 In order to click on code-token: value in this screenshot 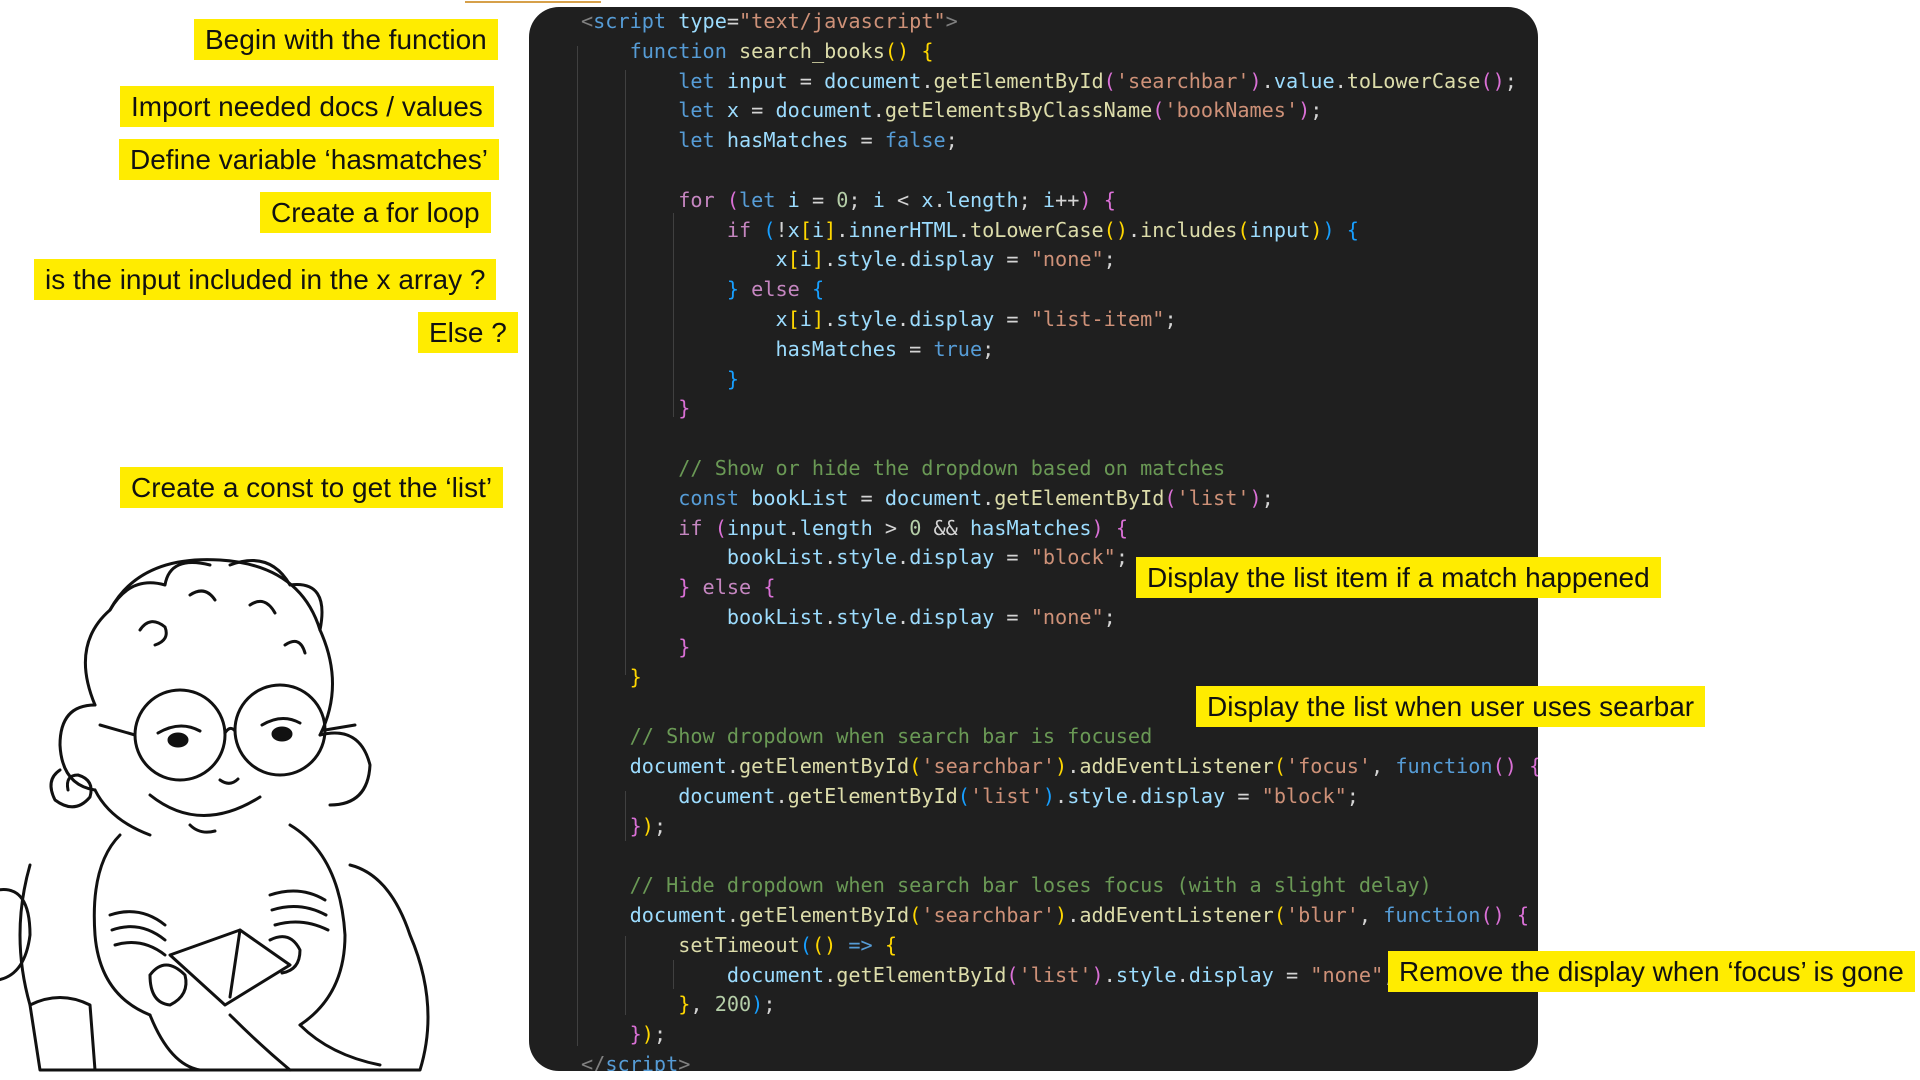, I will do `click(1304, 80)`.